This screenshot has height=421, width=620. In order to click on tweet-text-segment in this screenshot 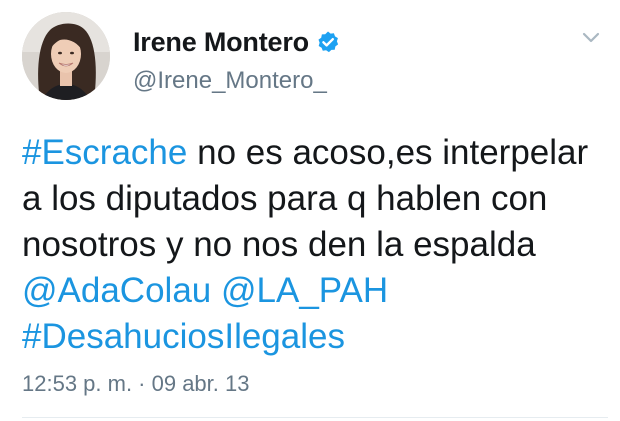, I will do `click(216, 290)`.